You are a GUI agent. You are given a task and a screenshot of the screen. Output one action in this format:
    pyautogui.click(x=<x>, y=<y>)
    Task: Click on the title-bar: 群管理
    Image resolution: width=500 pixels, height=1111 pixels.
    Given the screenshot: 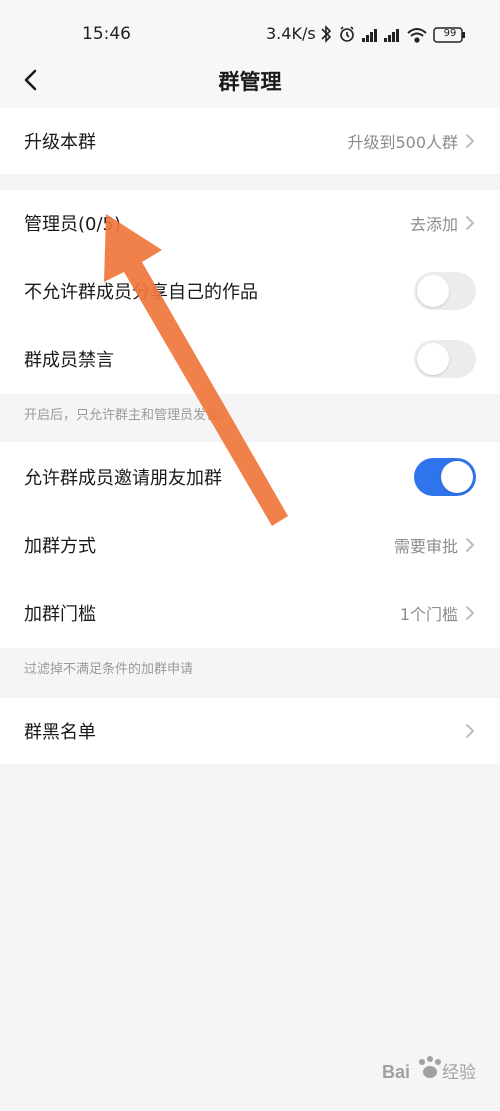 What is the action you would take?
    pyautogui.click(x=250, y=82)
    